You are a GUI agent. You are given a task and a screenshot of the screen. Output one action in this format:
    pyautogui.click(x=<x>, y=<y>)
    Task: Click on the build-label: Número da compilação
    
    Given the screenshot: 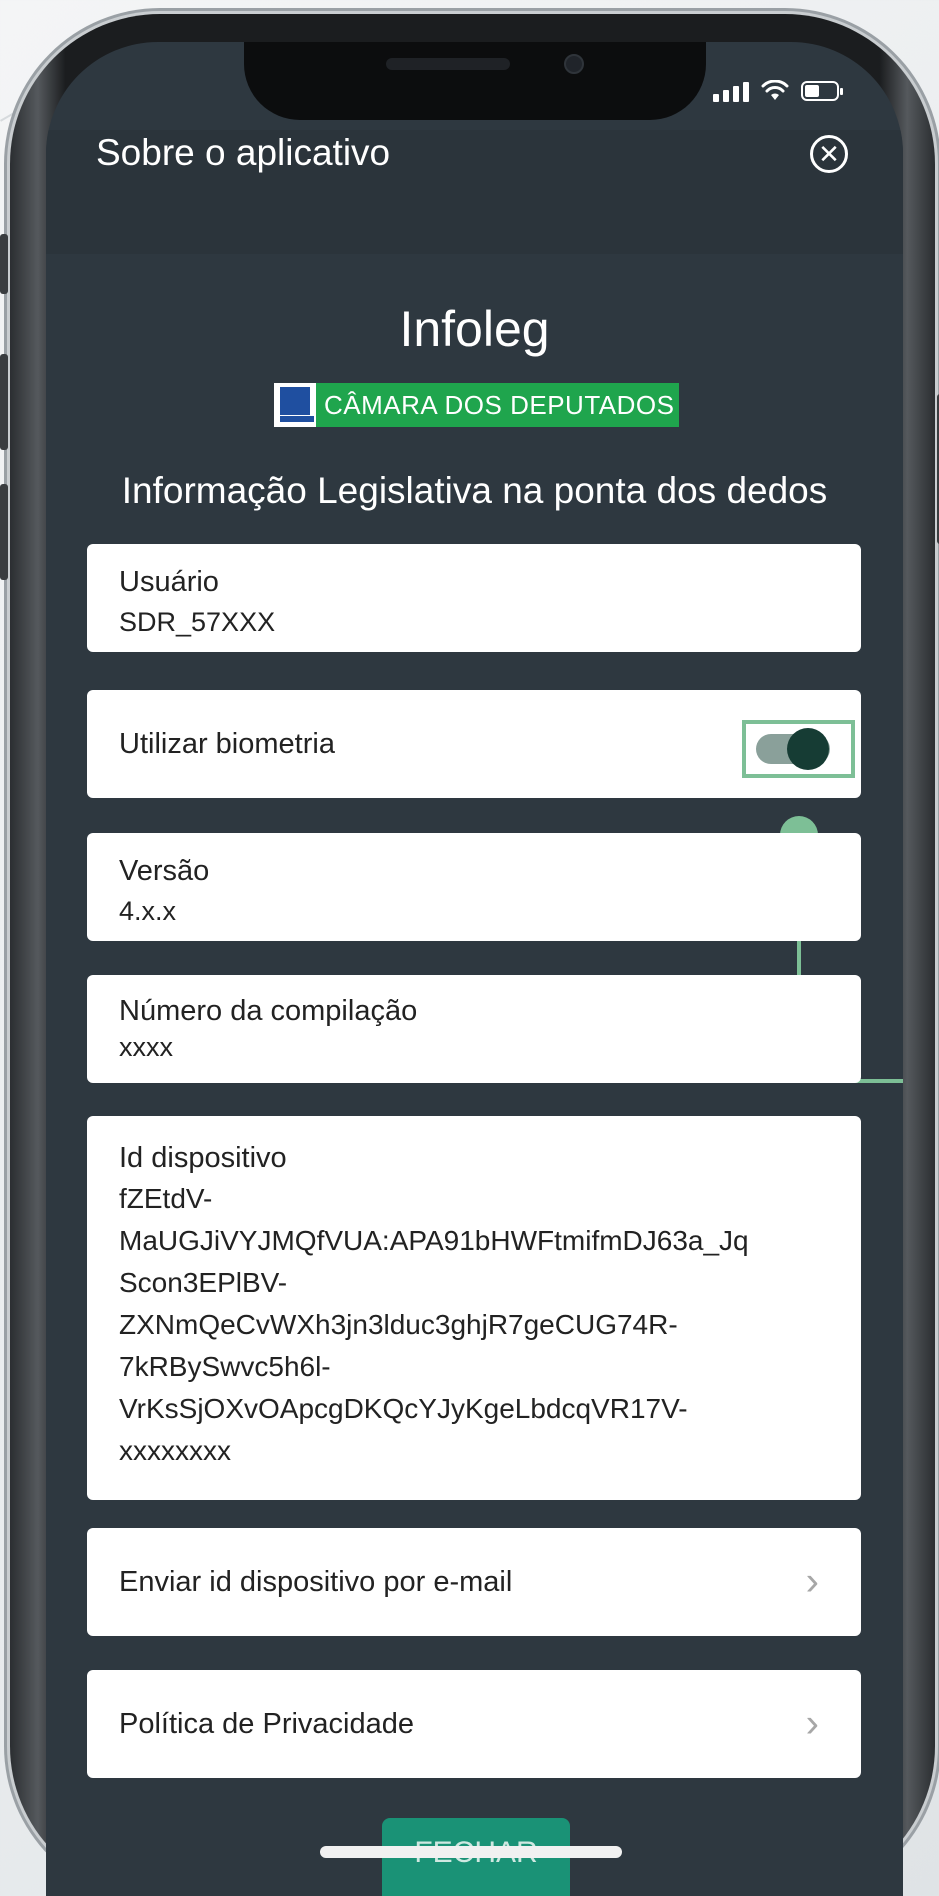 What is the action you would take?
    pyautogui.click(x=268, y=1011)
    